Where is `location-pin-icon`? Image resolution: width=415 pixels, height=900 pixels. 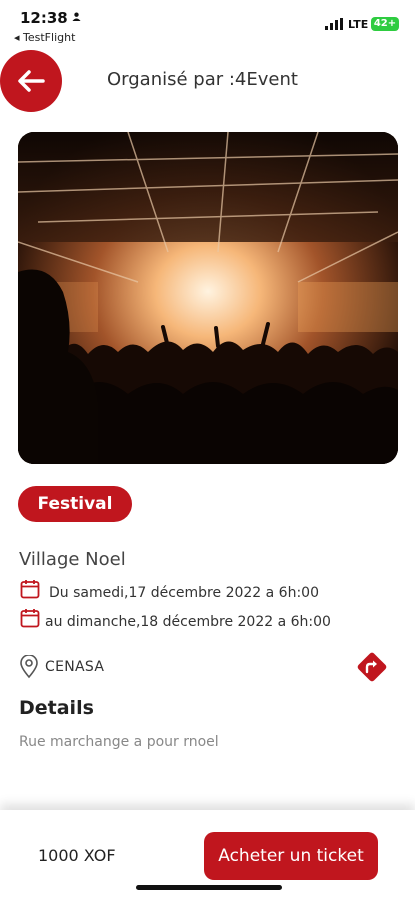 location-pin-icon is located at coordinates (29, 667).